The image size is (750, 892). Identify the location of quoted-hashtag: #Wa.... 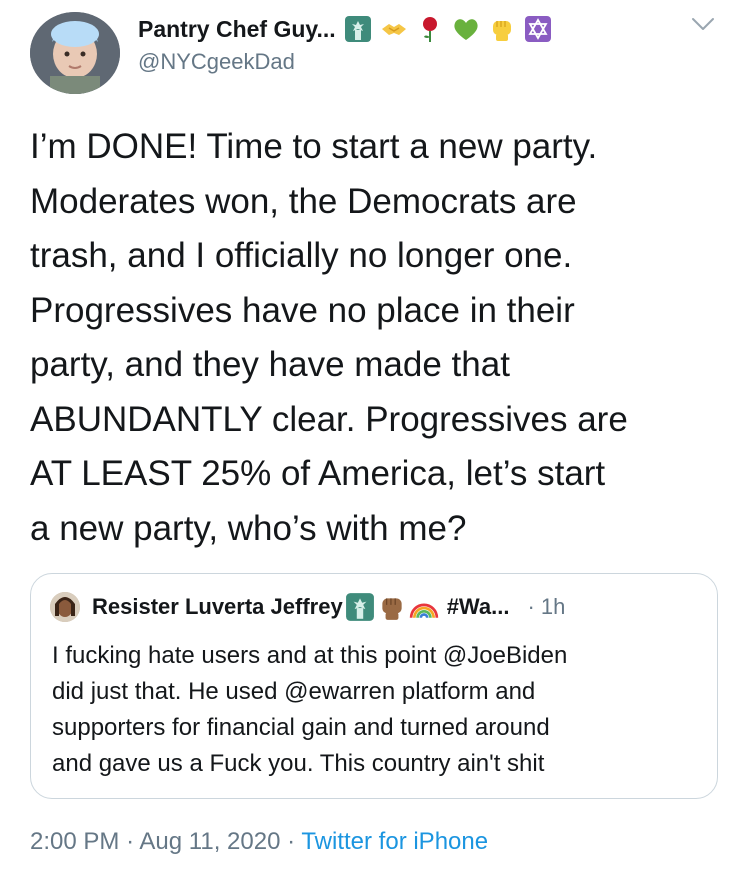
(478, 606).